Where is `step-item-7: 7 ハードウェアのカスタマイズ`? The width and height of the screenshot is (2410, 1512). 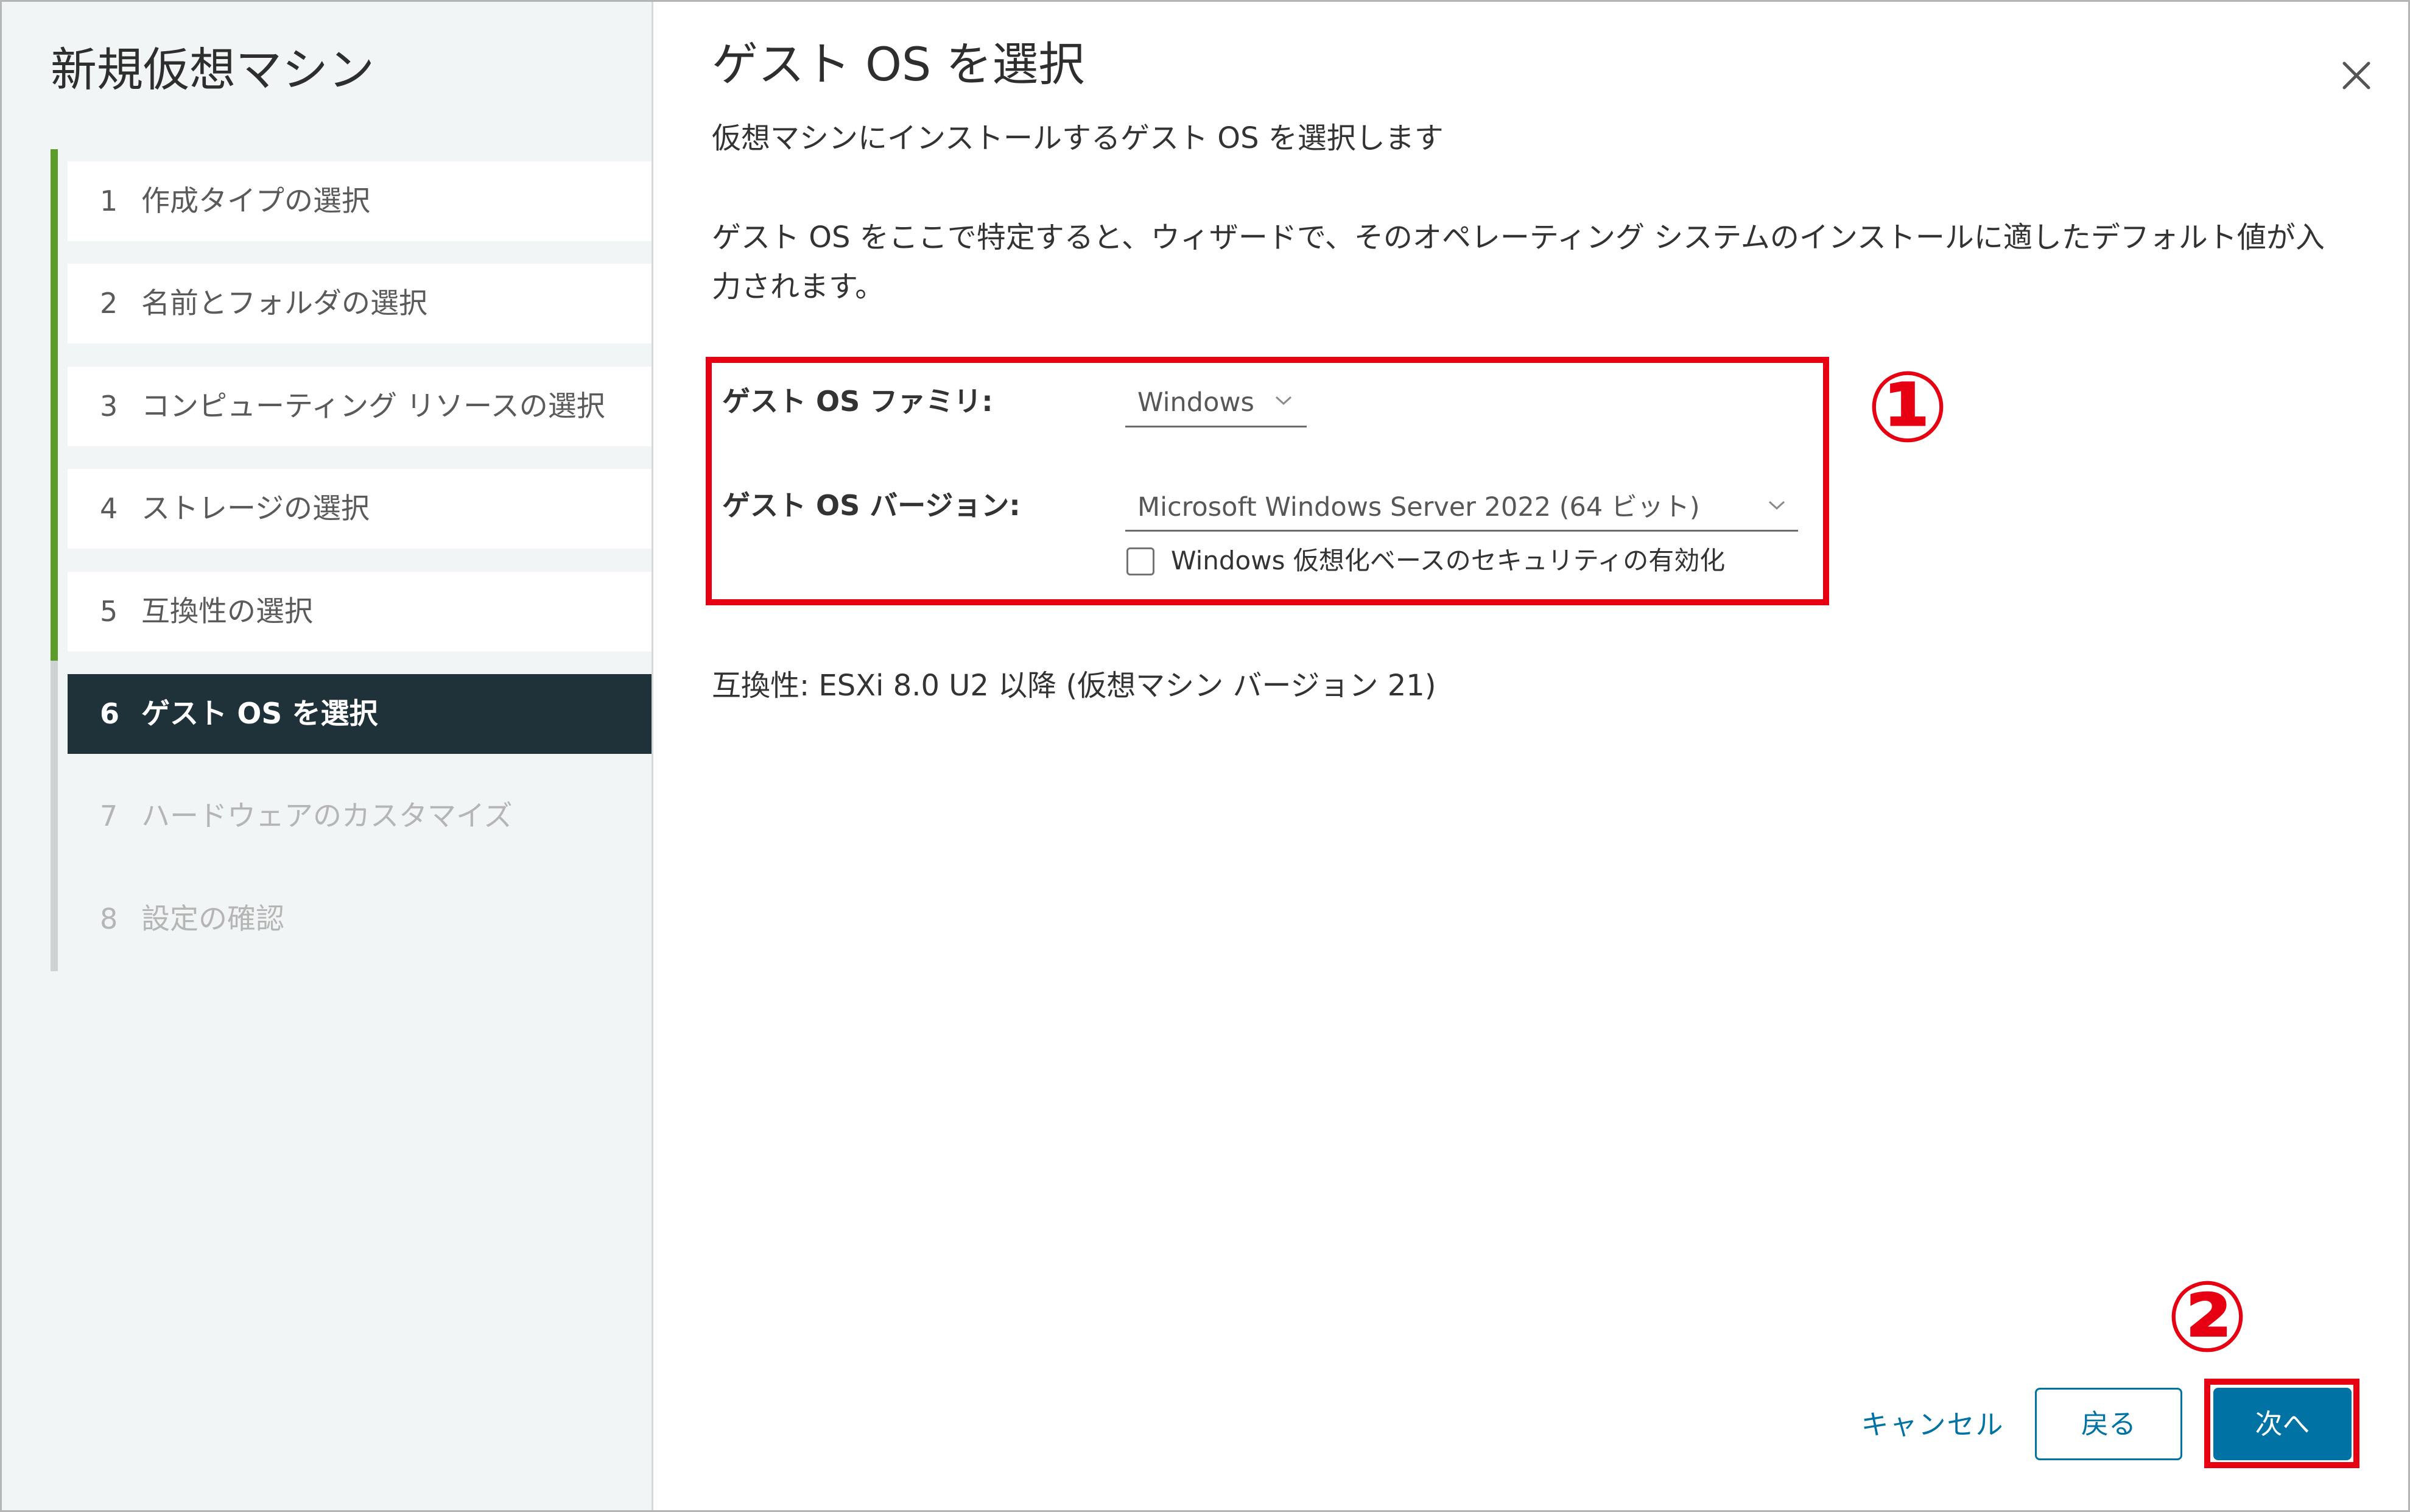
step-item-7: 7 ハードウェアのカスタマイズ is located at coordinates (360, 816).